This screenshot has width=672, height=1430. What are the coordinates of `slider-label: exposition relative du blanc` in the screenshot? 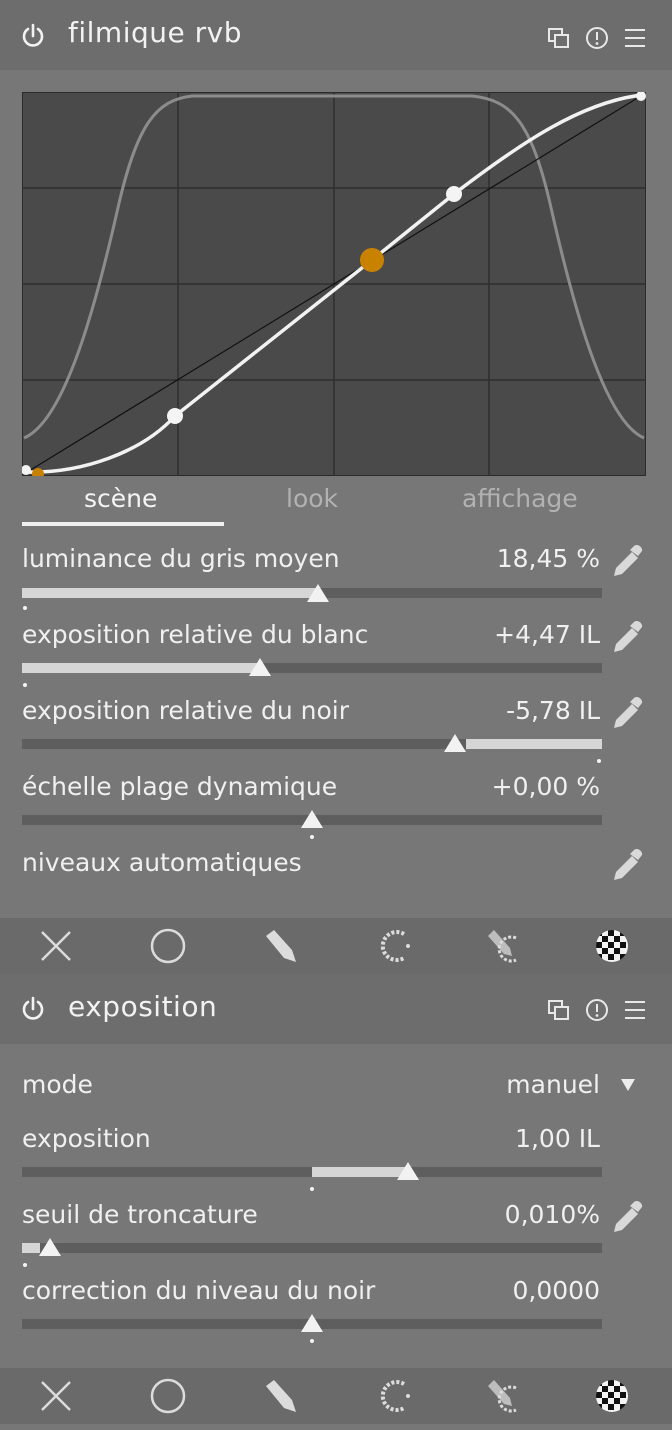 It's located at (195, 634).